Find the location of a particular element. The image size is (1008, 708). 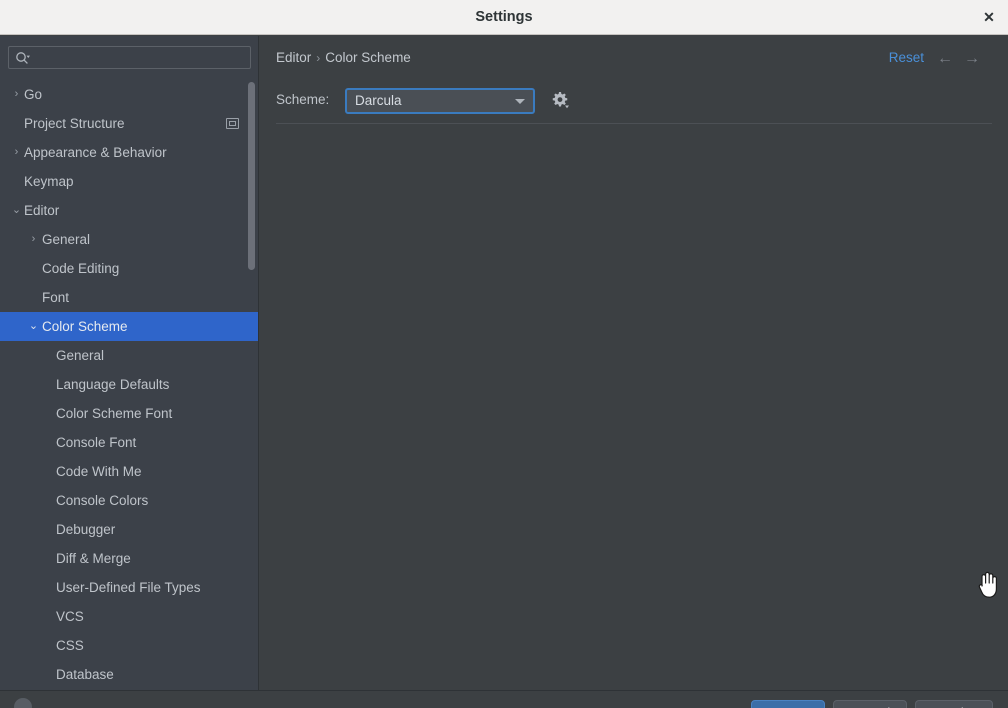

sidebar-item-label: Code With Me is located at coordinates (99, 471).